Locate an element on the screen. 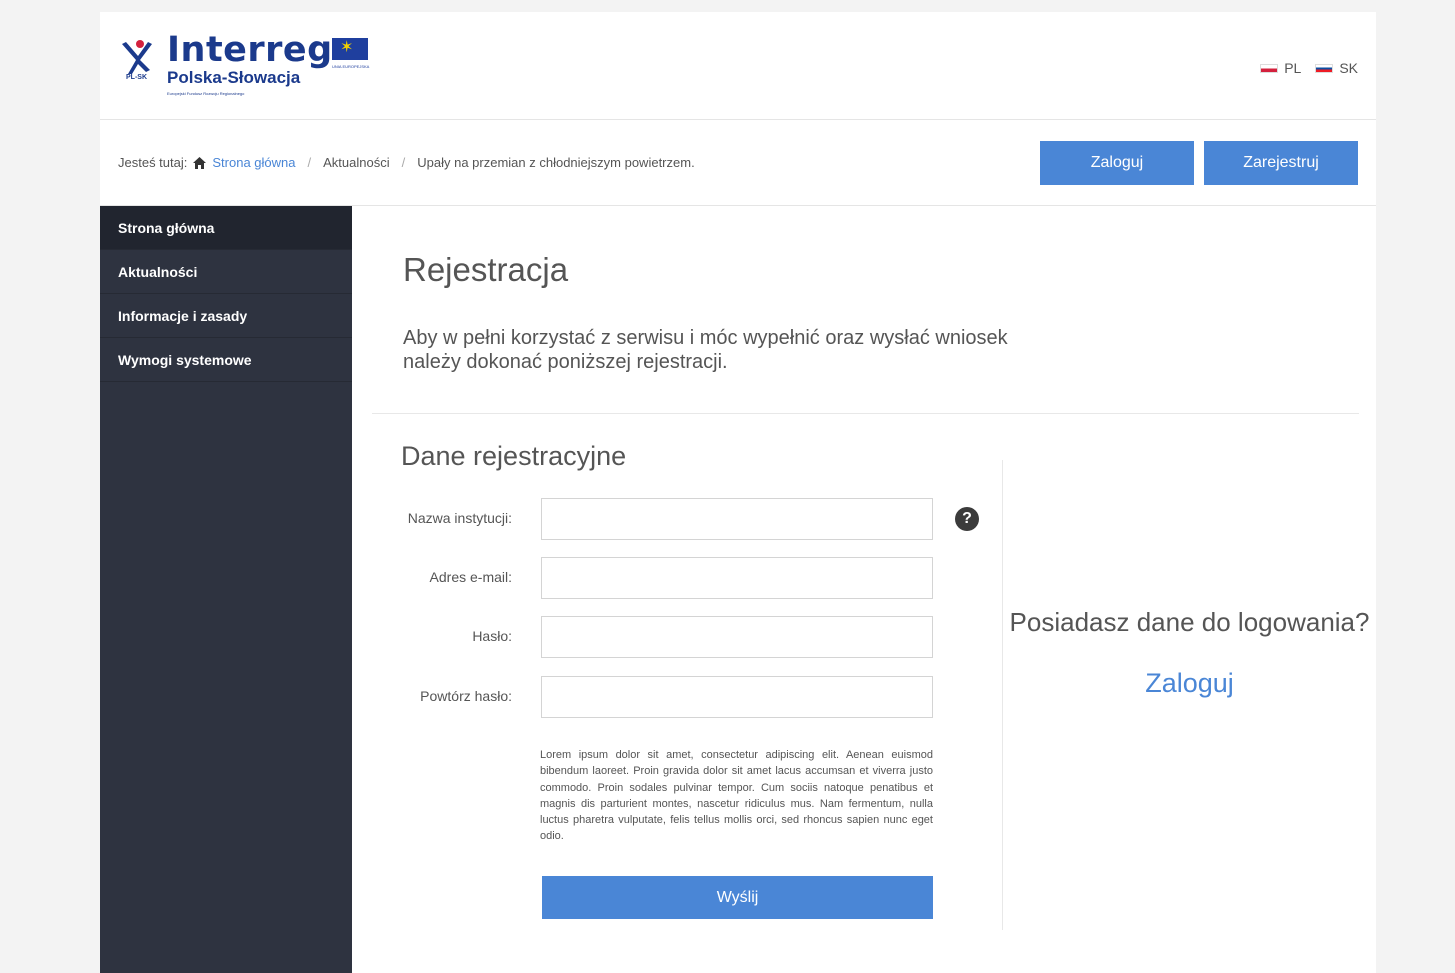 The width and height of the screenshot is (1455, 973). sidebar-item-system-requirements: Wymogi systemowe is located at coordinates (226, 360).